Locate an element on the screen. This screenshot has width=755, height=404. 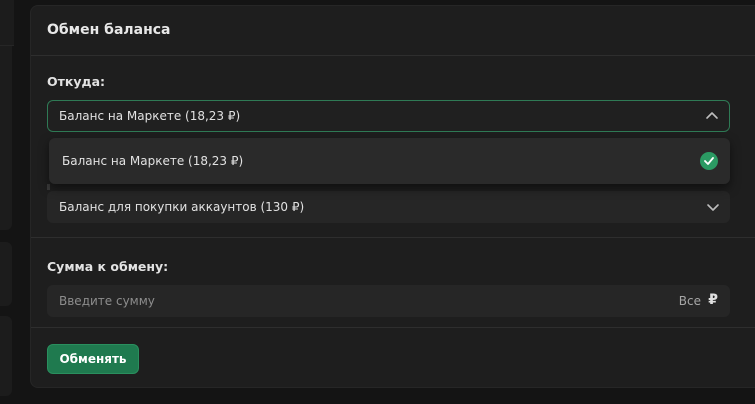
select-edge is located at coordinates (48, 187).